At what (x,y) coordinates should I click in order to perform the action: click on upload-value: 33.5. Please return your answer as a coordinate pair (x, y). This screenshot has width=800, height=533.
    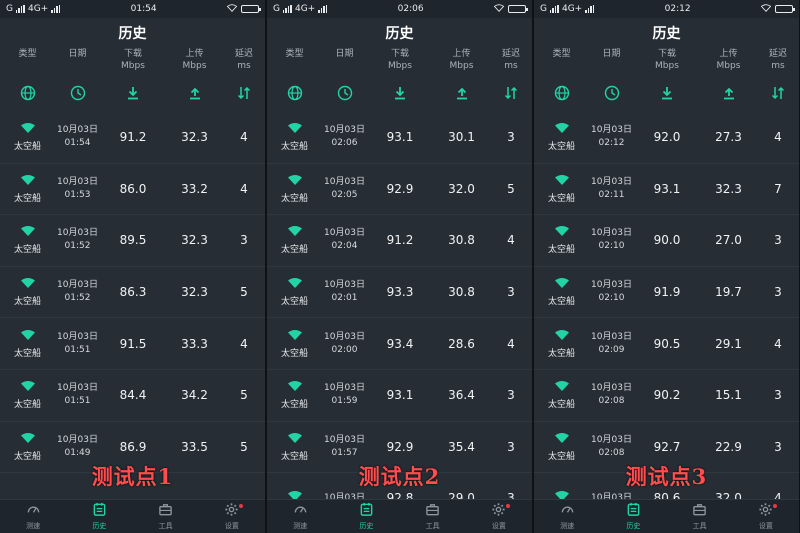
    Looking at the image, I should click on (194, 446).